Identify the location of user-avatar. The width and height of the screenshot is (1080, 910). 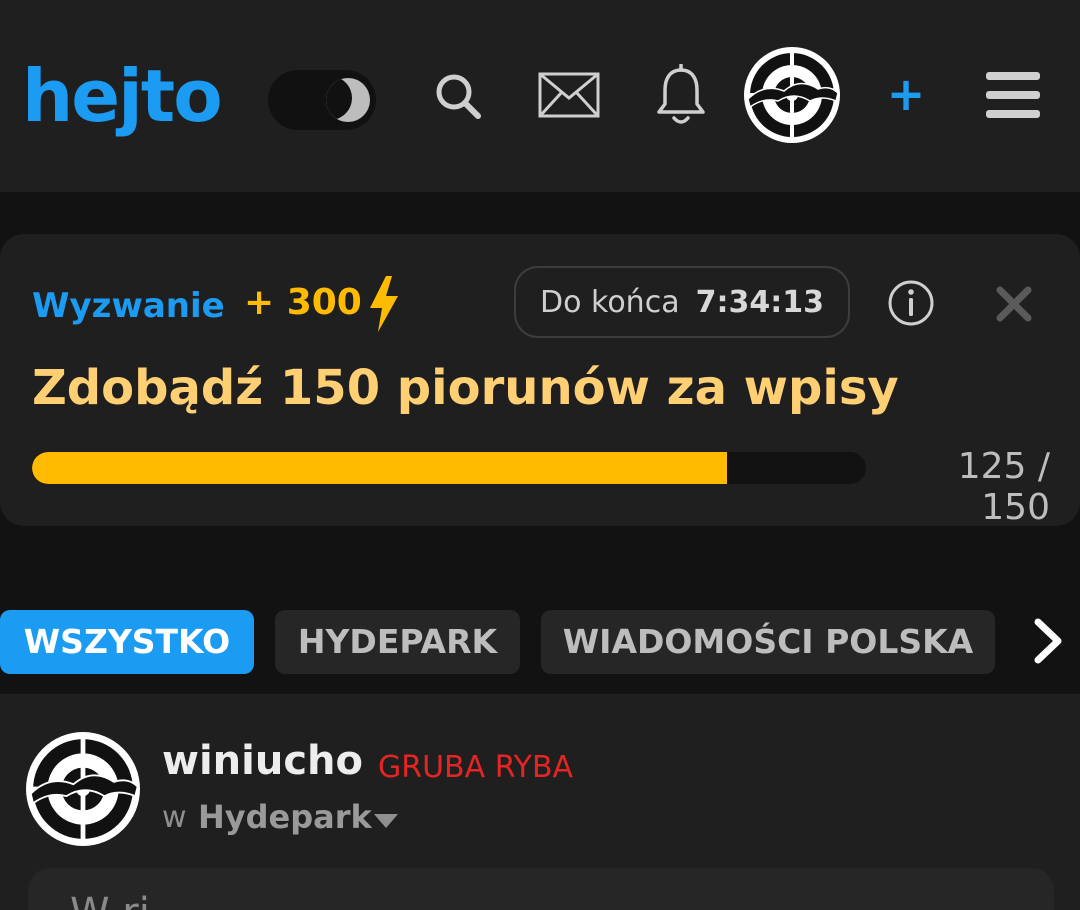
(792, 95).